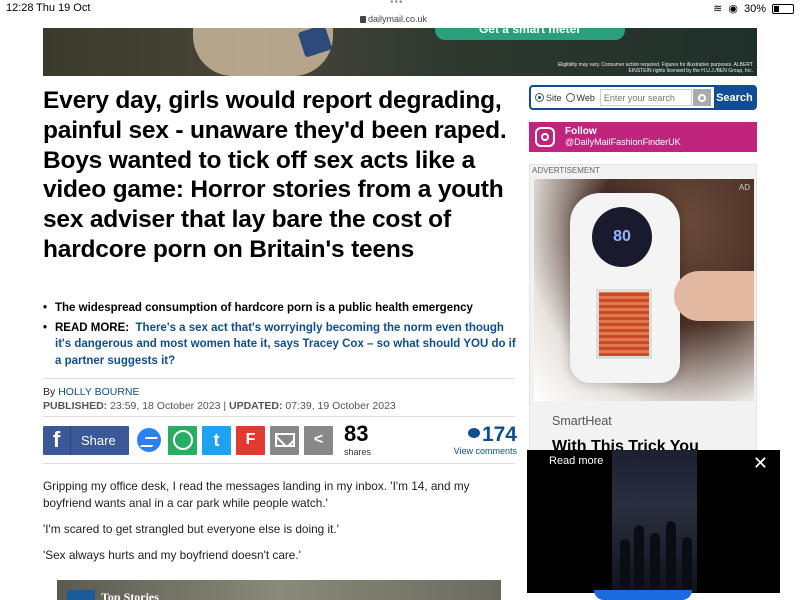 This screenshot has width=800, height=600. What do you see at coordinates (783, 8) in the screenshot?
I see `battery-icon` at bounding box center [783, 8].